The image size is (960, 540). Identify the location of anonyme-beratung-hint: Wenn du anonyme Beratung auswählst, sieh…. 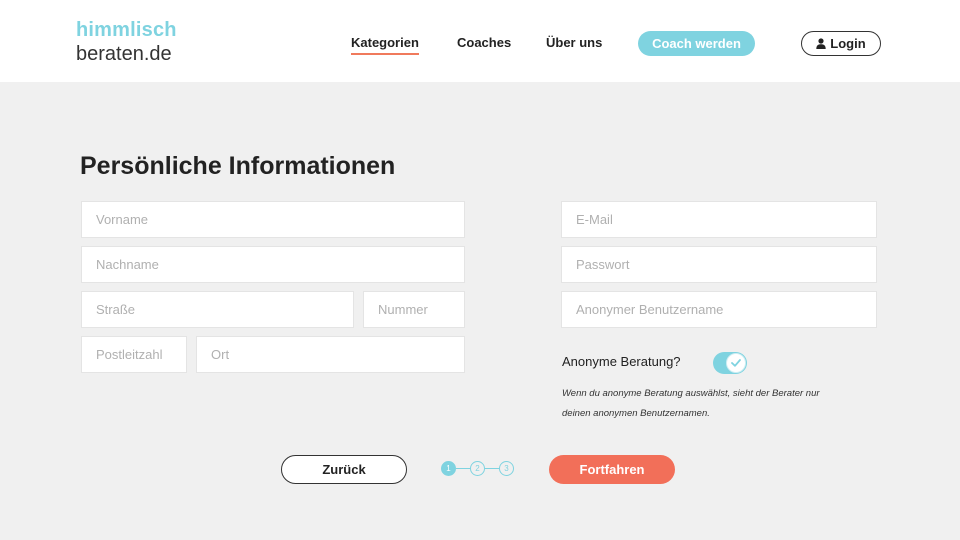
(691, 403).